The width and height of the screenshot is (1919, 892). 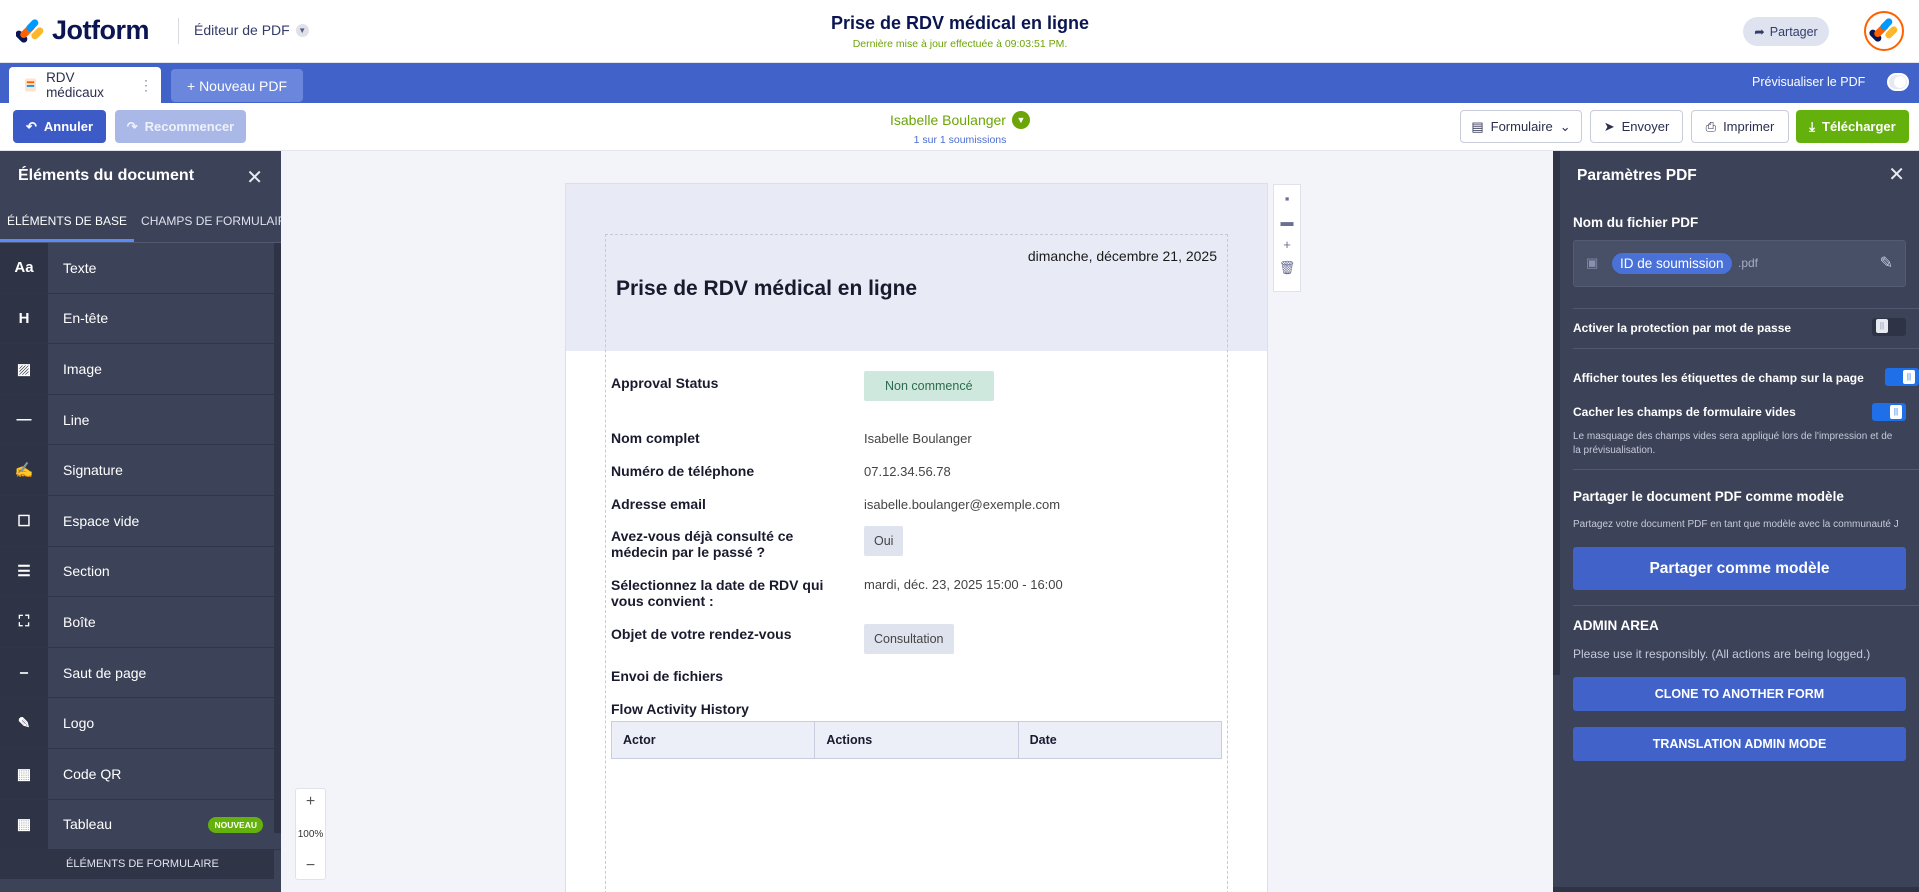 What do you see at coordinates (1122, 256) in the screenshot?
I see `document-date: dimanche, décembre 21, 2025` at bounding box center [1122, 256].